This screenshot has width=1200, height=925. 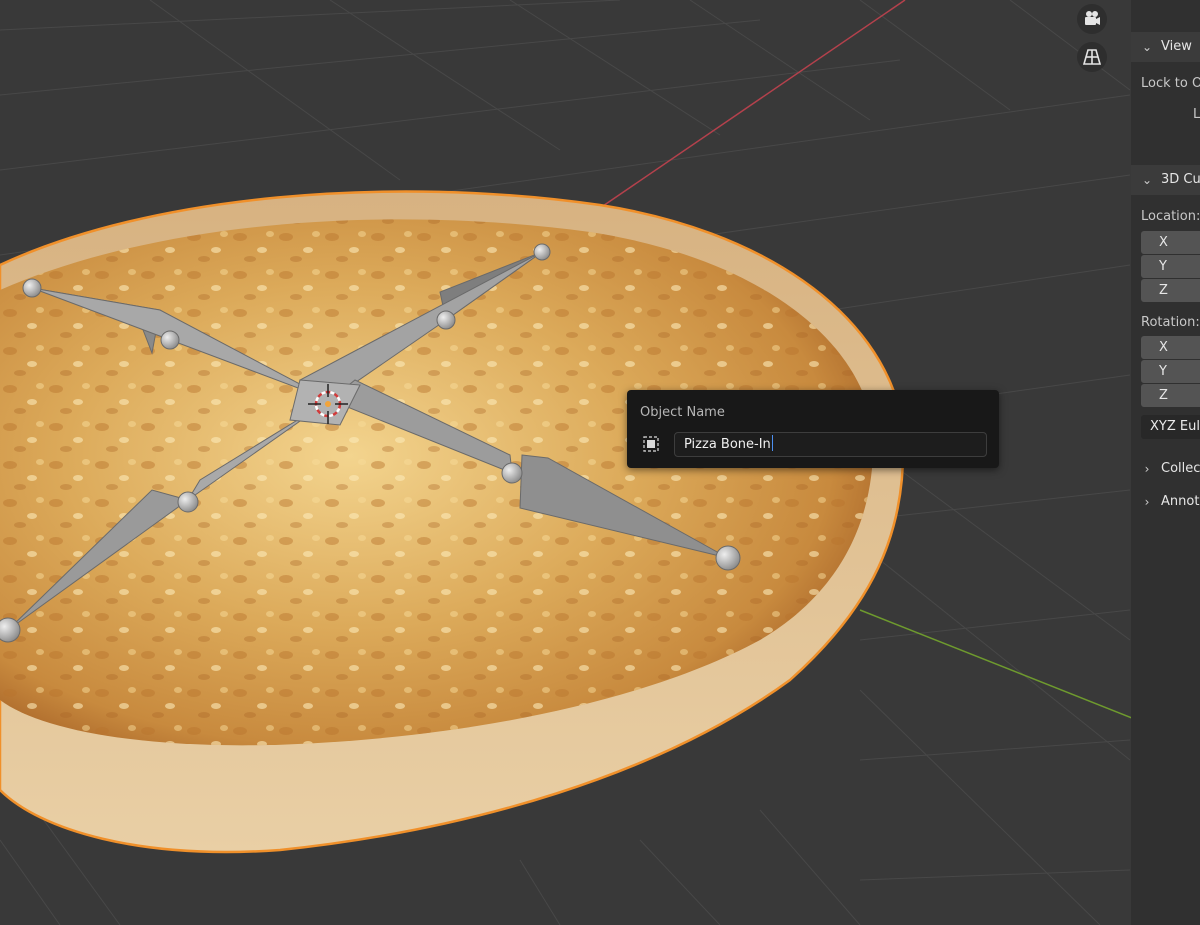 I want to click on lock-sub-label: L, so click(x=1196, y=114).